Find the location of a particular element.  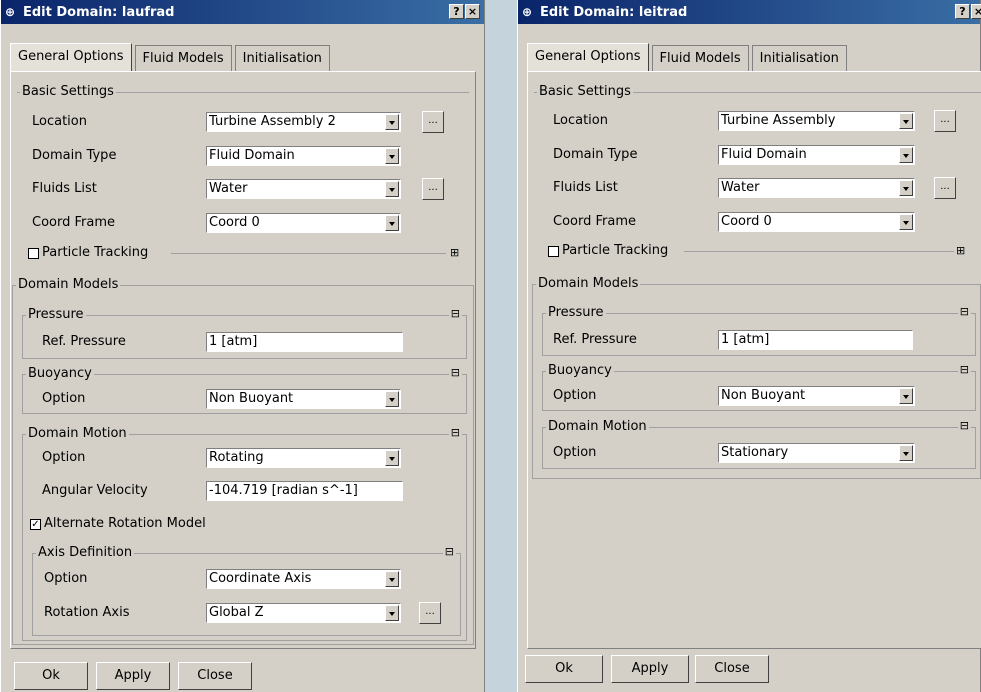

rotation-axis-label: Rotation Axis is located at coordinates (87, 612).